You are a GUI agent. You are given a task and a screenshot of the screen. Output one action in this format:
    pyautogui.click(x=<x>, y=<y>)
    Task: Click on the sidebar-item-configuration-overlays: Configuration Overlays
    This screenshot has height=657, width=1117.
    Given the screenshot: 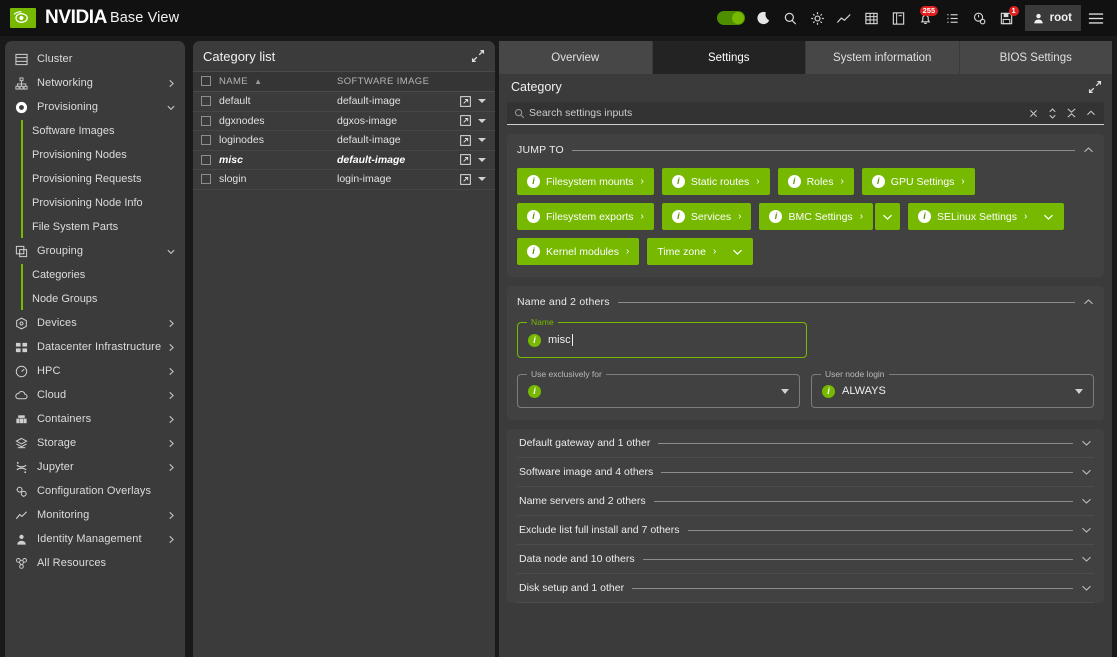 What is the action you would take?
    pyautogui.click(x=95, y=491)
    